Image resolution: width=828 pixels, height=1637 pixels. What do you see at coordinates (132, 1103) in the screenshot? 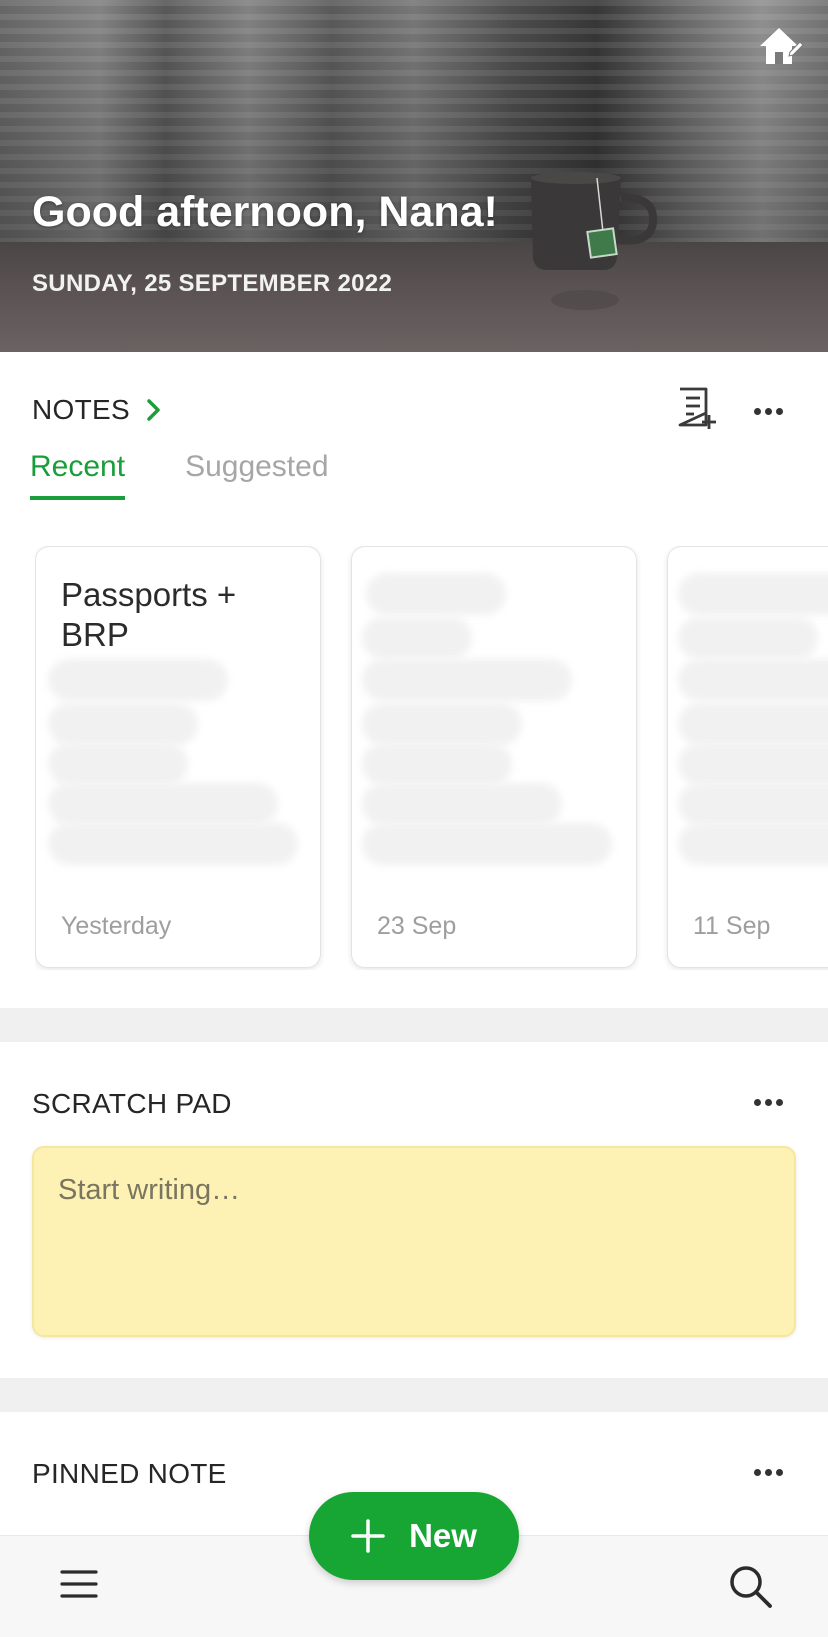
I see `scratch-pad-title: SCRATCH PAD` at bounding box center [132, 1103].